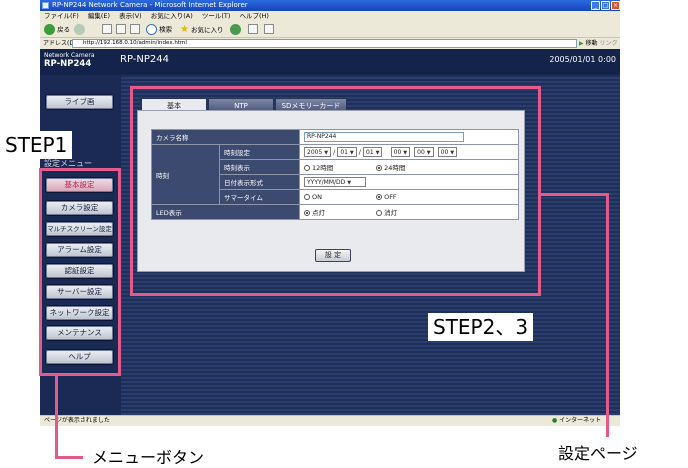 The width and height of the screenshot is (688, 468). I want to click on refresh-button, so click(121, 29).